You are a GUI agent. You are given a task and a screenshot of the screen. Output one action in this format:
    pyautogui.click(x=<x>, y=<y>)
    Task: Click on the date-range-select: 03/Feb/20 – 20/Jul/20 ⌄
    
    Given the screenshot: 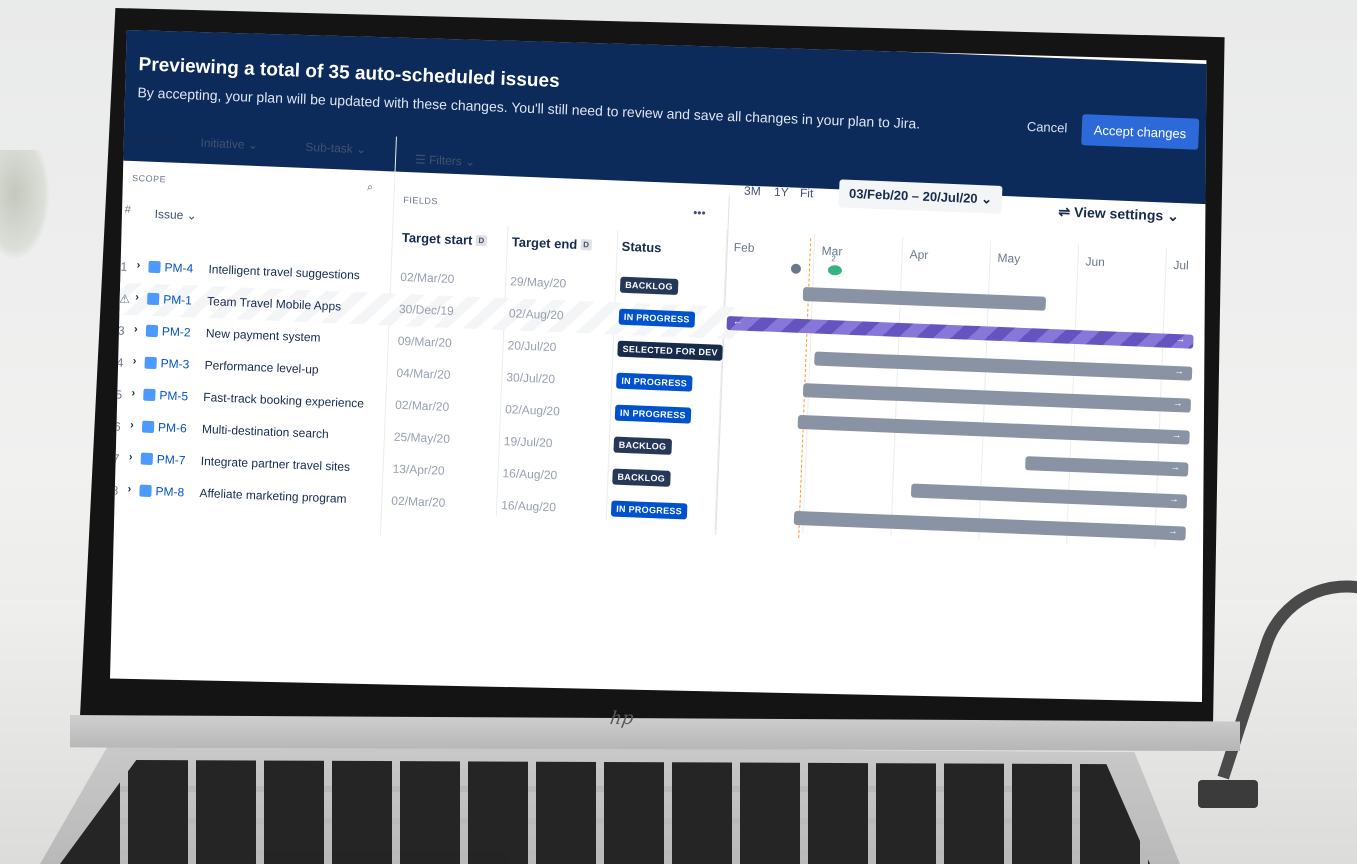 What is the action you would take?
    pyautogui.click(x=920, y=196)
    